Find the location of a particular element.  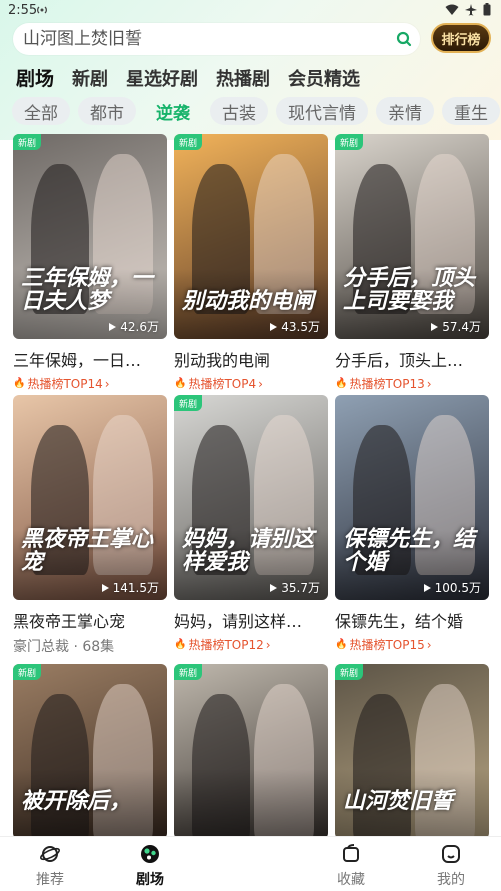

drama-card: 新剧山河焚旧誓 is located at coordinates (412, 751).